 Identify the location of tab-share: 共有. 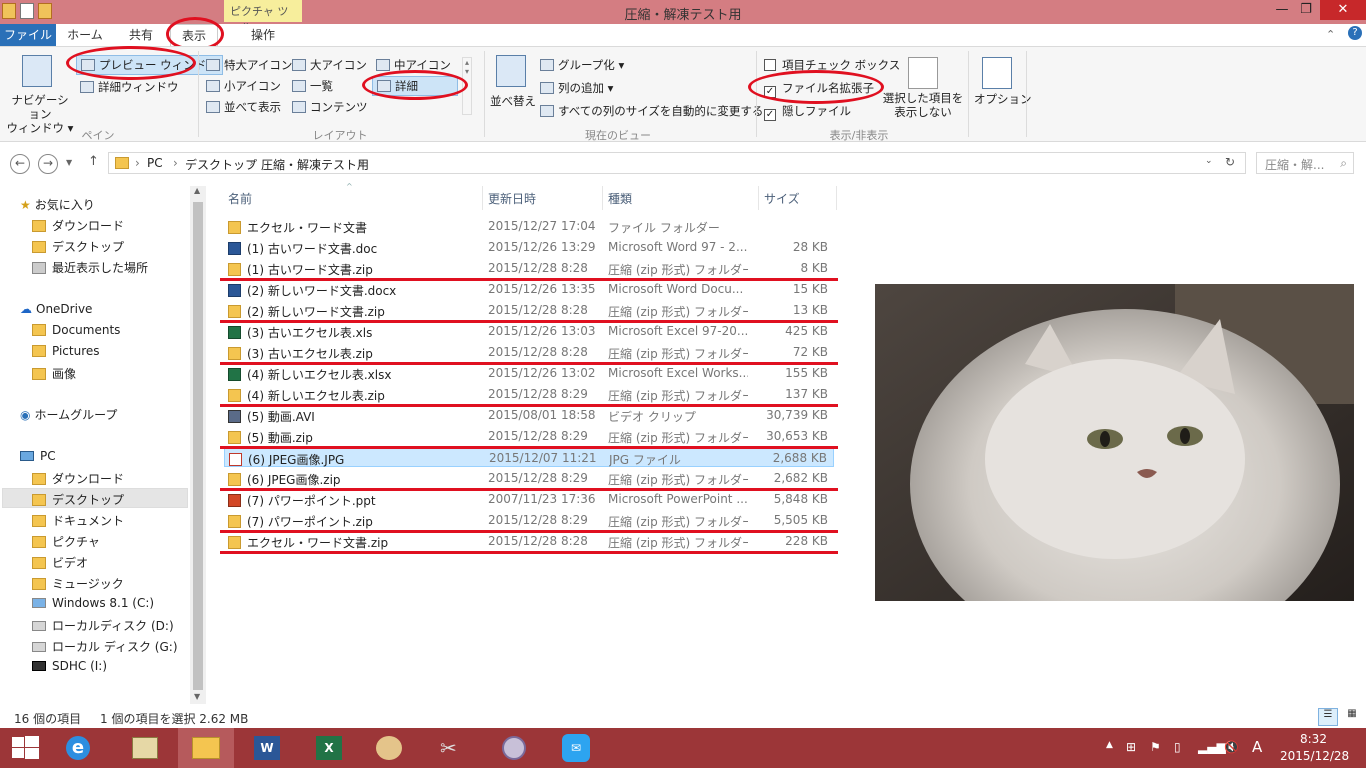
(141, 35).